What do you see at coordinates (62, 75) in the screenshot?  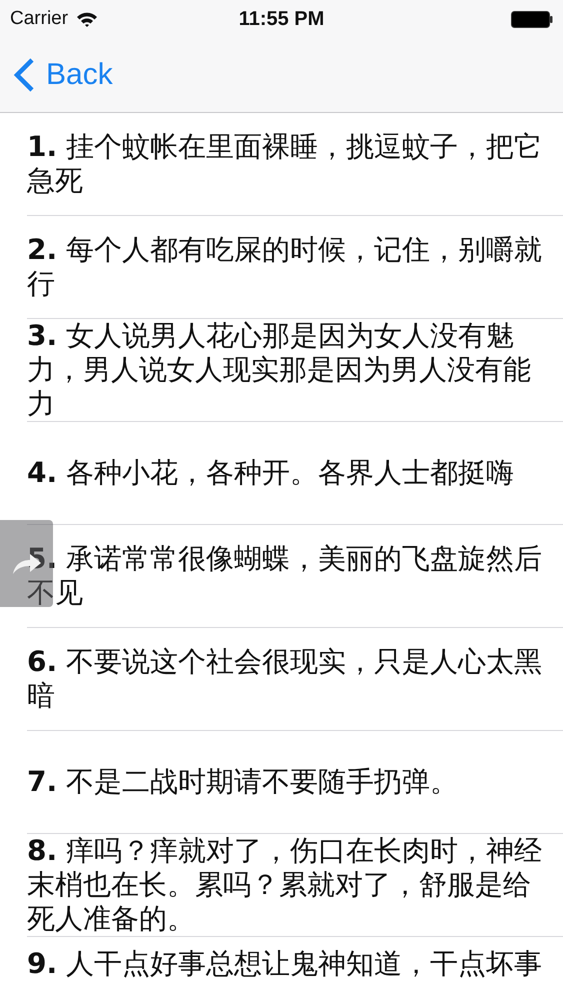 I see `back-button: Back` at bounding box center [62, 75].